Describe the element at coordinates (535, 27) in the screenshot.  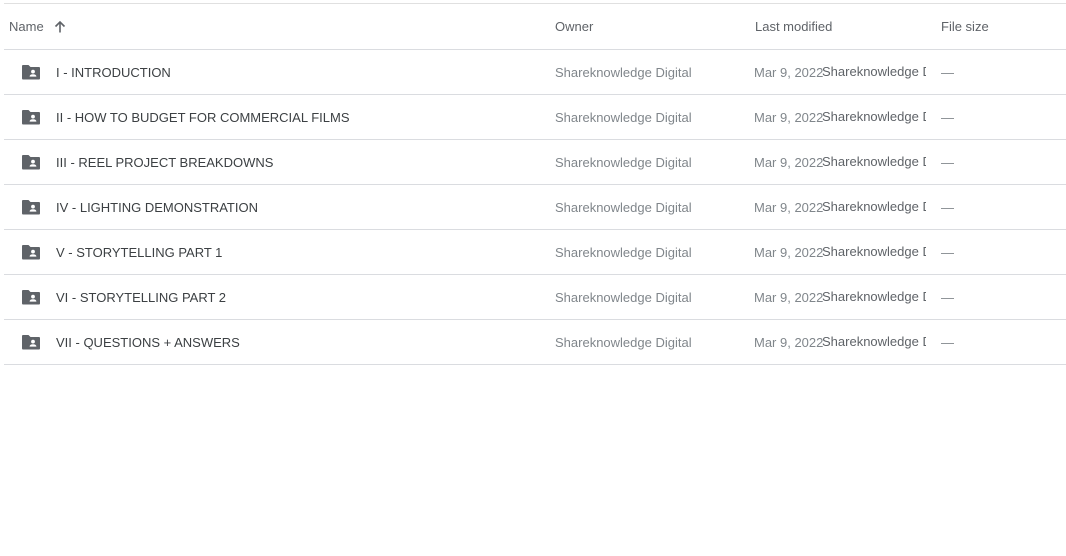
I see `file-list-header: Name Owner Last modified File size` at that location.